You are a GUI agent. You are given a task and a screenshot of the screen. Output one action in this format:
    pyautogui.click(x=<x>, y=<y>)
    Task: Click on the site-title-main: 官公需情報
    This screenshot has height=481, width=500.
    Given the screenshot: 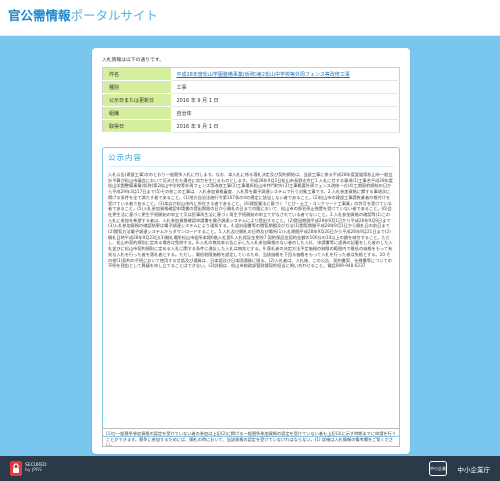 What is the action you would take?
    pyautogui.click(x=39, y=15)
    